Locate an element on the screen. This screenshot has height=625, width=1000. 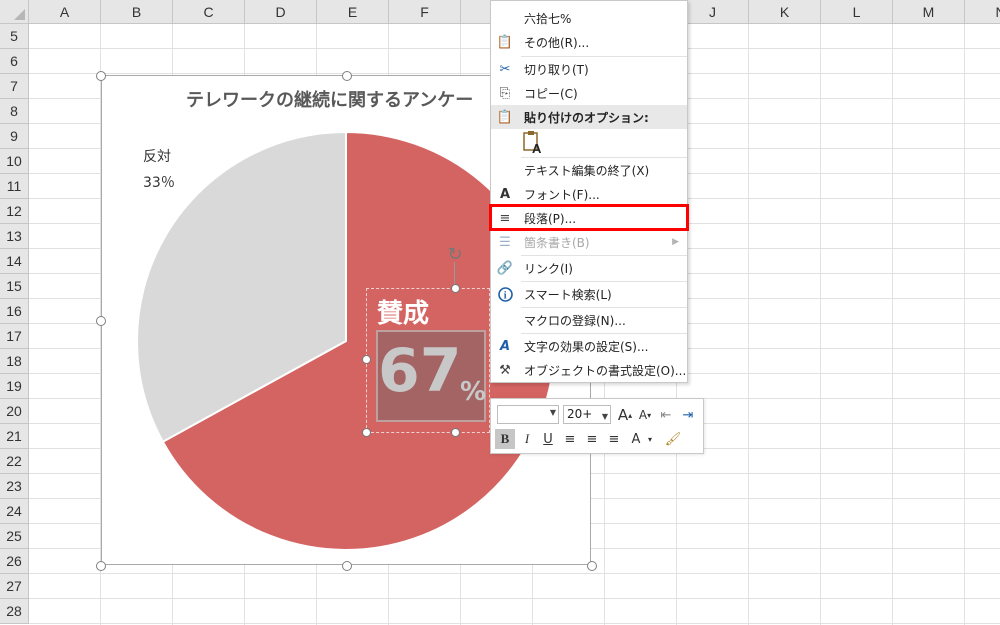
chart-title: テレワークの継続に関するアンケー is located at coordinates (329, 99).